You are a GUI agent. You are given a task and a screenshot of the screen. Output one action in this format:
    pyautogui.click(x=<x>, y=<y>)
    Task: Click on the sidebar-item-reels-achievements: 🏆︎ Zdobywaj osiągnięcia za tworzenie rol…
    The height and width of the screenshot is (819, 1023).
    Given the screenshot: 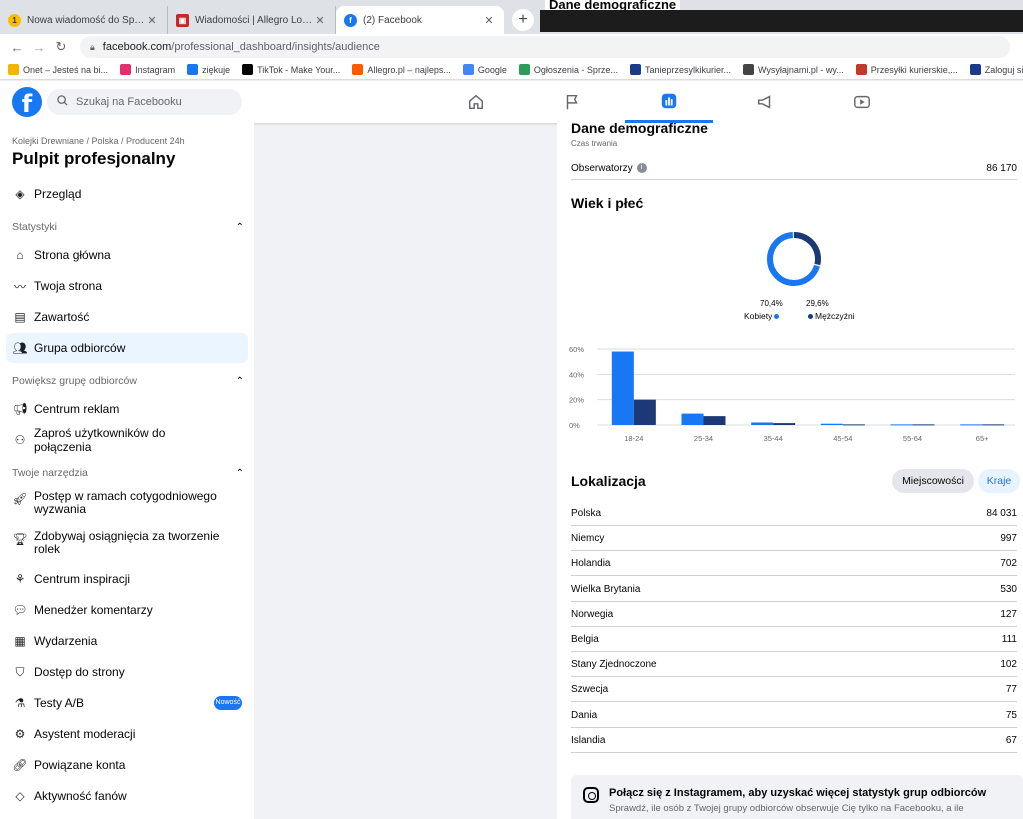 What is the action you would take?
    pyautogui.click(x=127, y=546)
    